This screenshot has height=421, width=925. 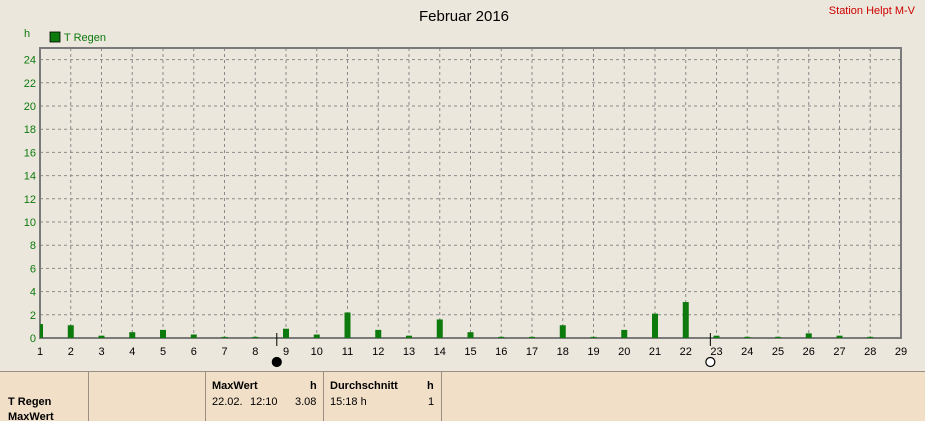 I want to click on y-tick-label: 0, so click(x=33, y=339).